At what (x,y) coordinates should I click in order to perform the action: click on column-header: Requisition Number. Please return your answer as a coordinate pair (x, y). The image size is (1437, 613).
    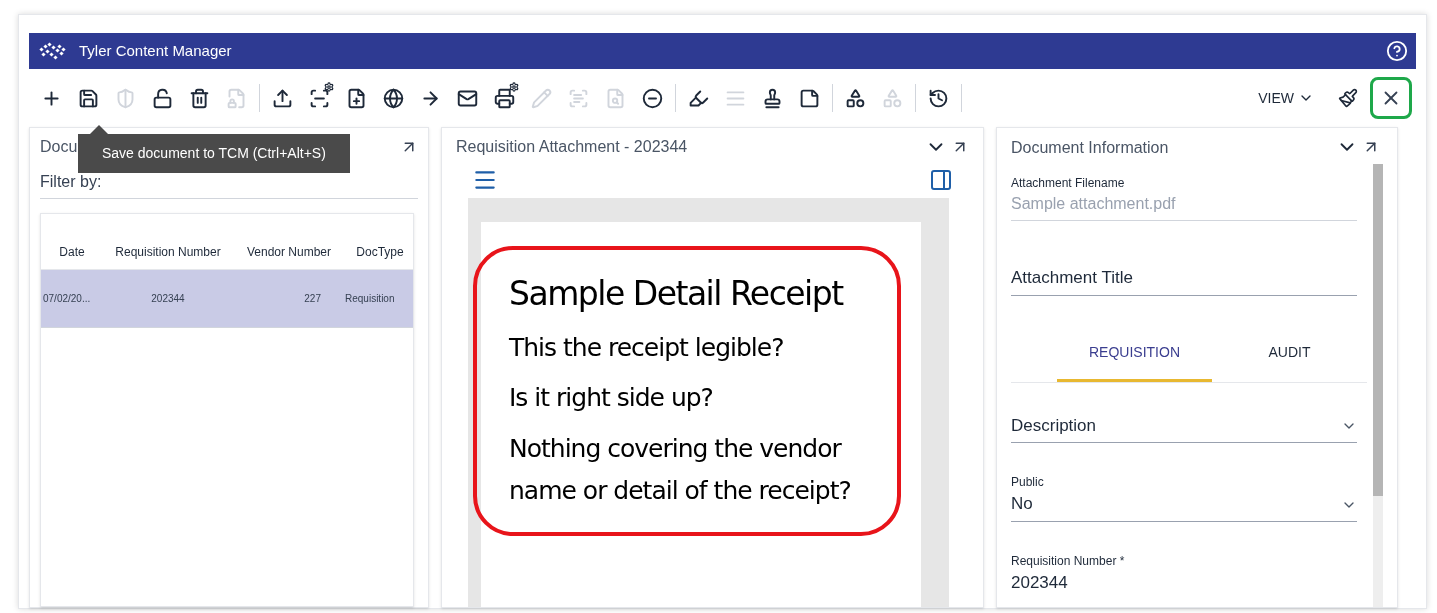
    Looking at the image, I should click on (168, 252).